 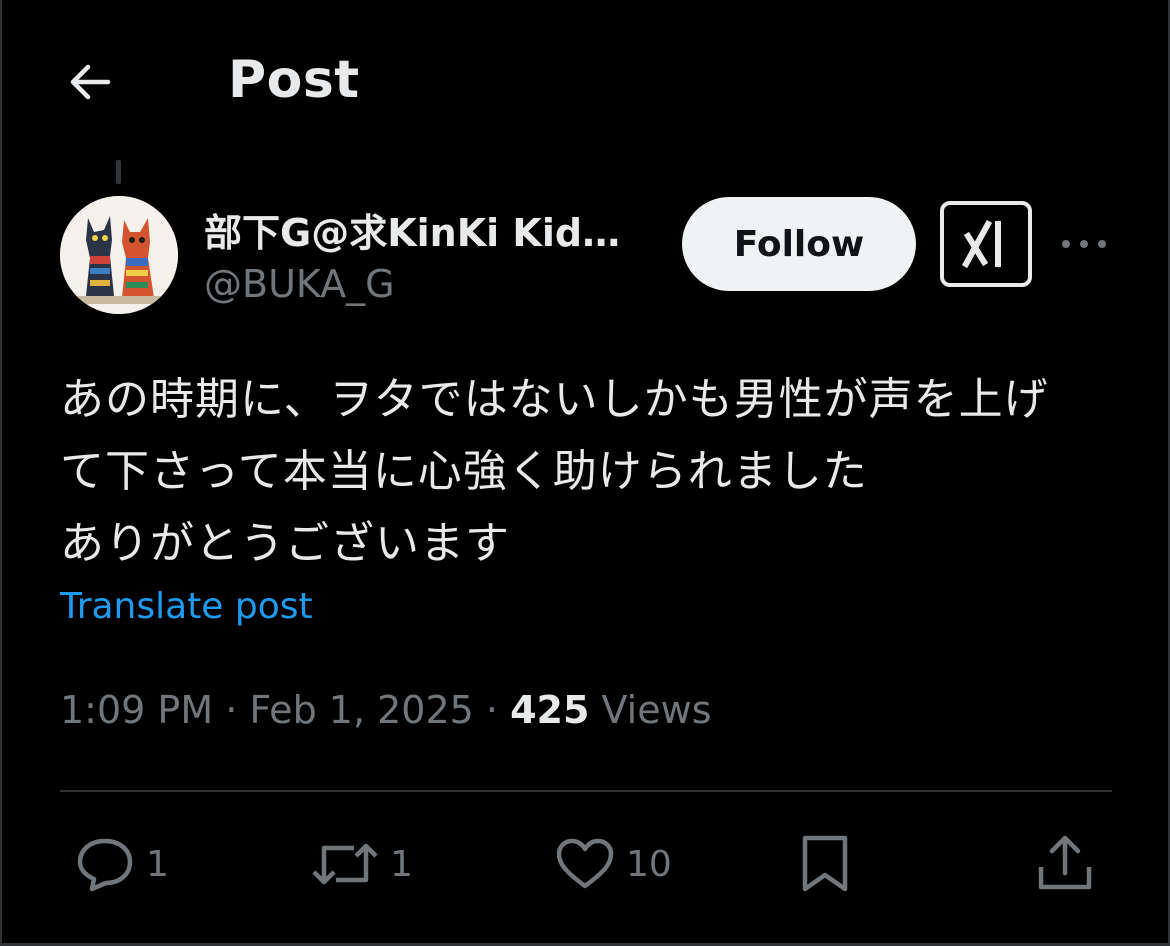 I want to click on bookmark-button, so click(x=825, y=864).